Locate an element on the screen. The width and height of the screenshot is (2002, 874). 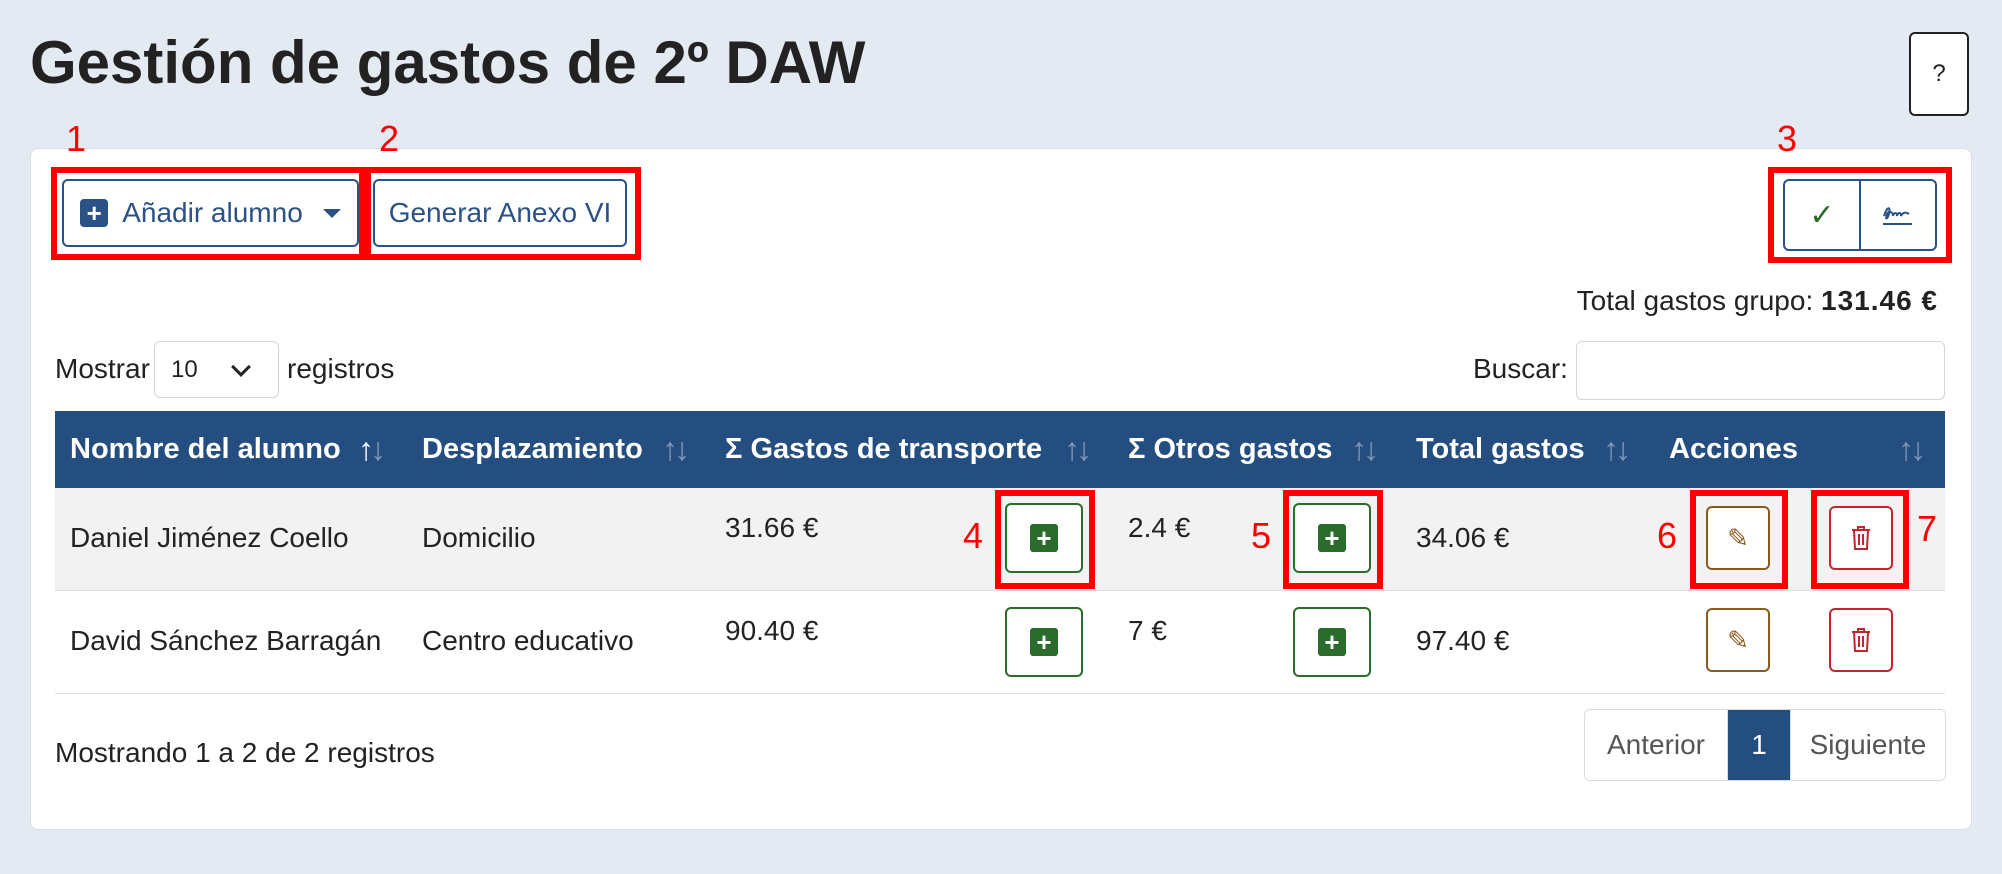
page-size-select: 10 is located at coordinates (216, 369).